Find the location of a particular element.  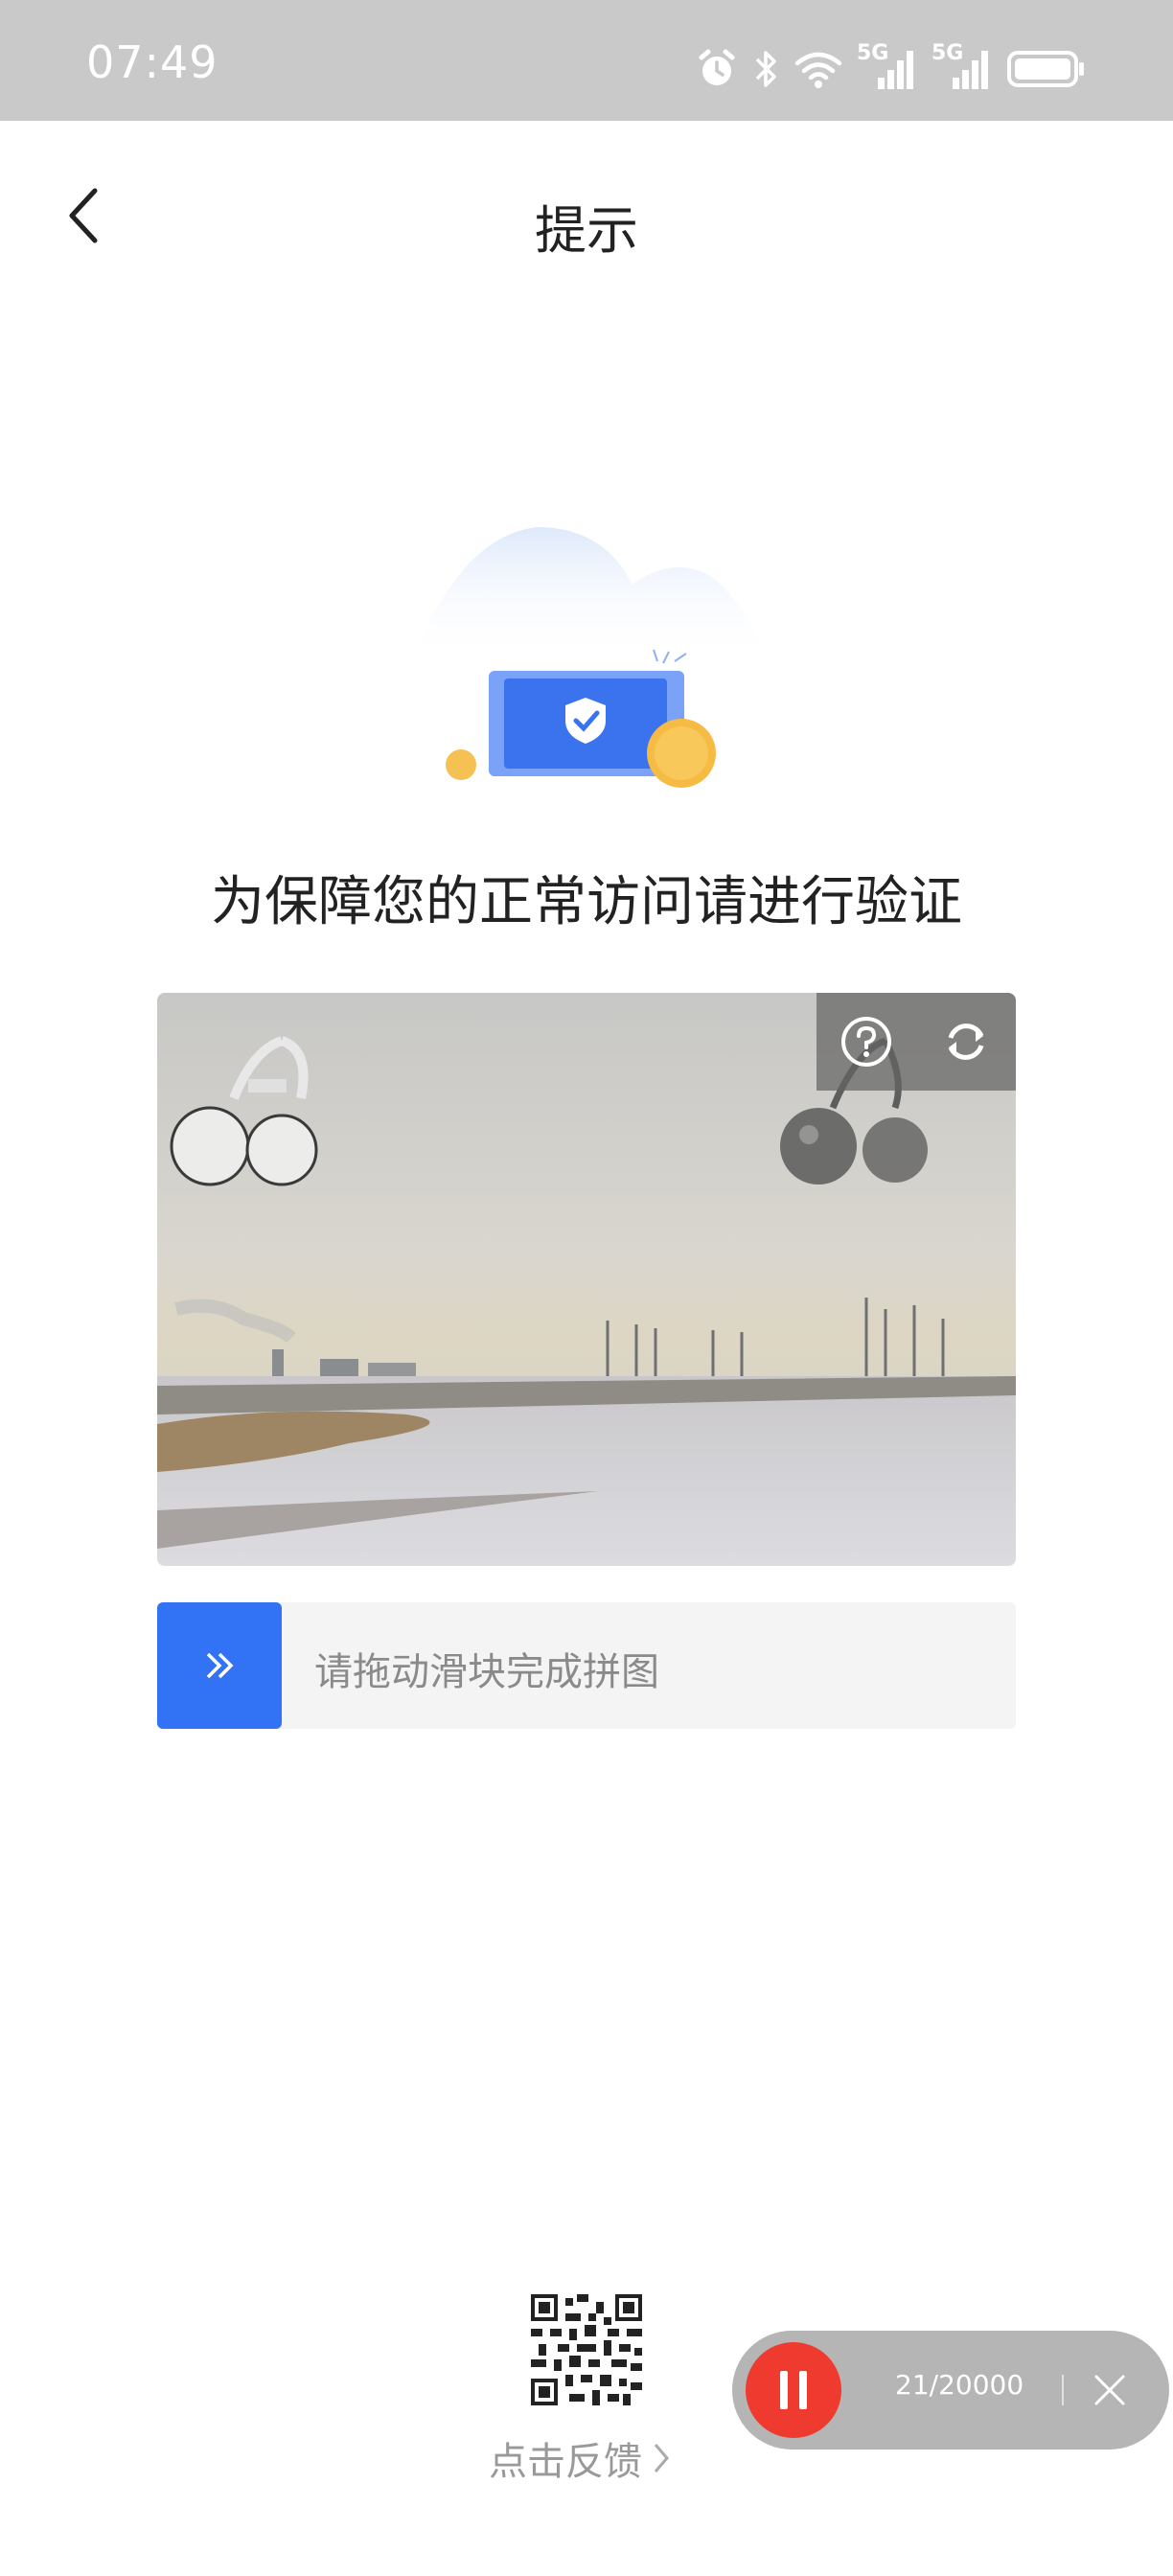

slider-track: 请拖动滑块完成拼图 is located at coordinates (586, 1665).